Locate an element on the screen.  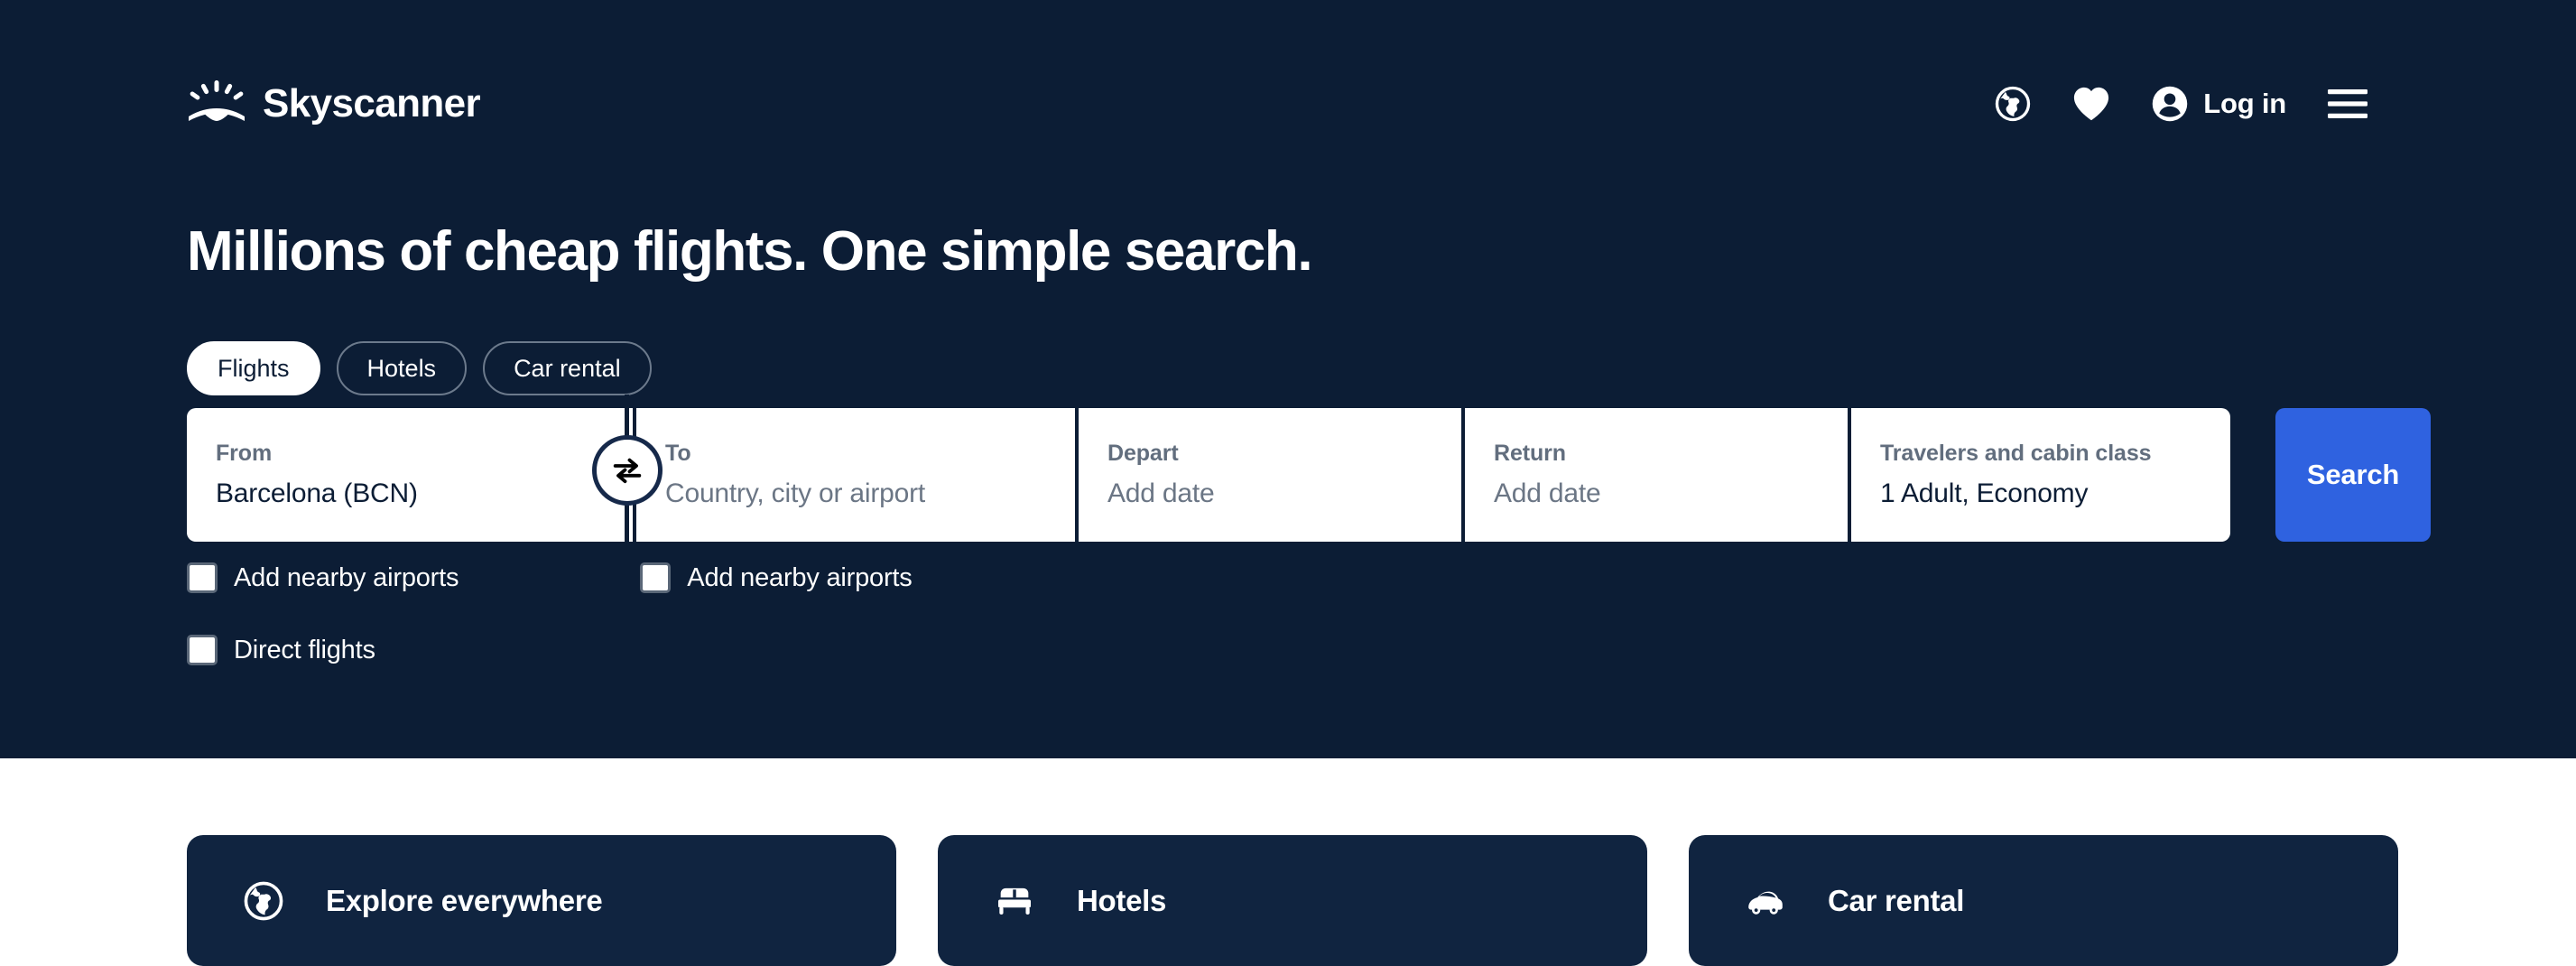
to-nearby-airports-label: Add nearby airports is located at coordinates (800, 577).